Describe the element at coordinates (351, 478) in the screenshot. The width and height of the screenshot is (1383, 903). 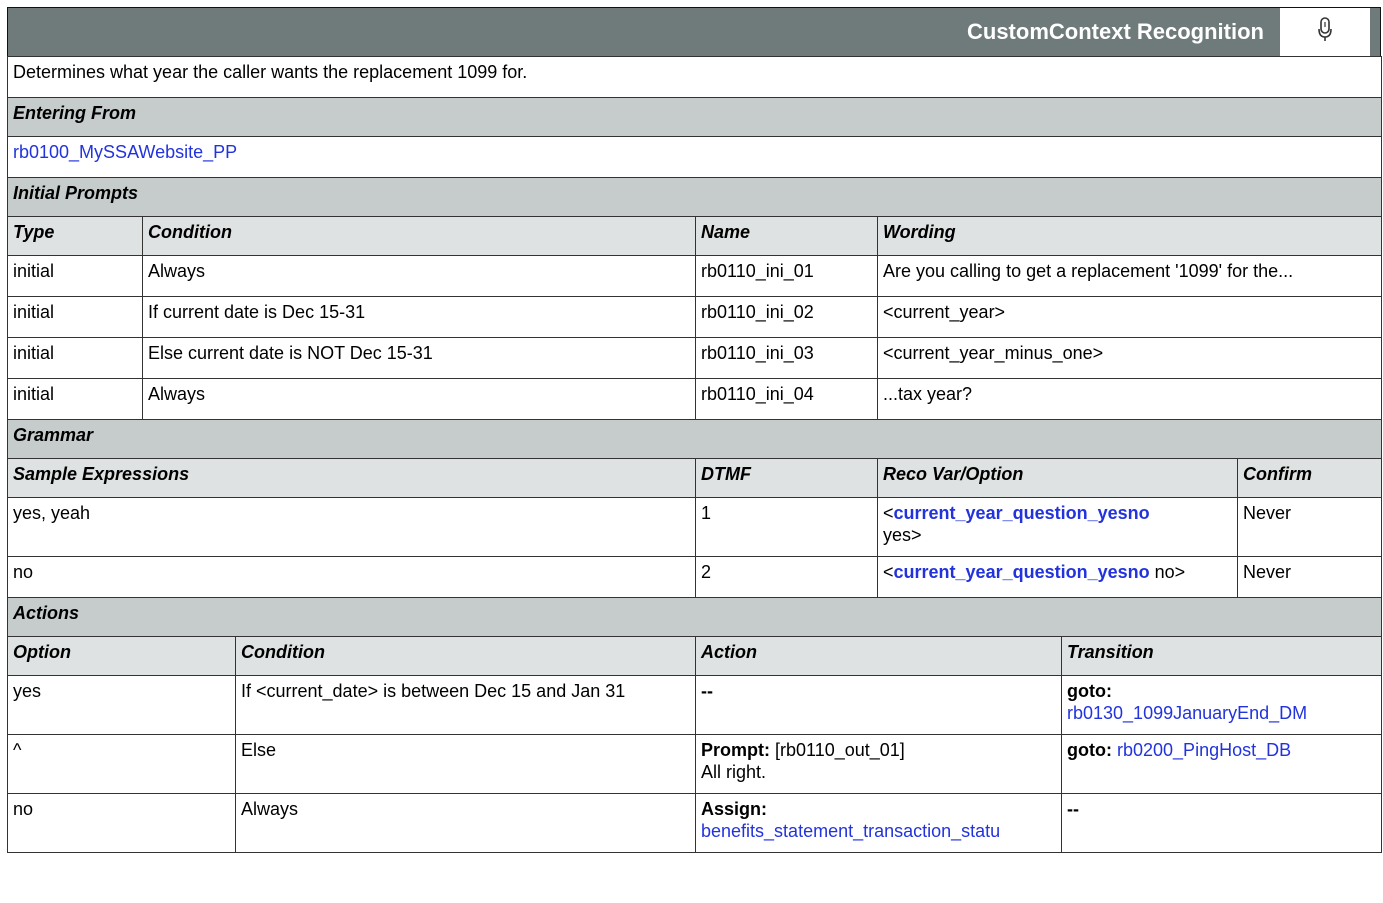
I see `col-header-sample-expressions: Sample Expressions` at that location.